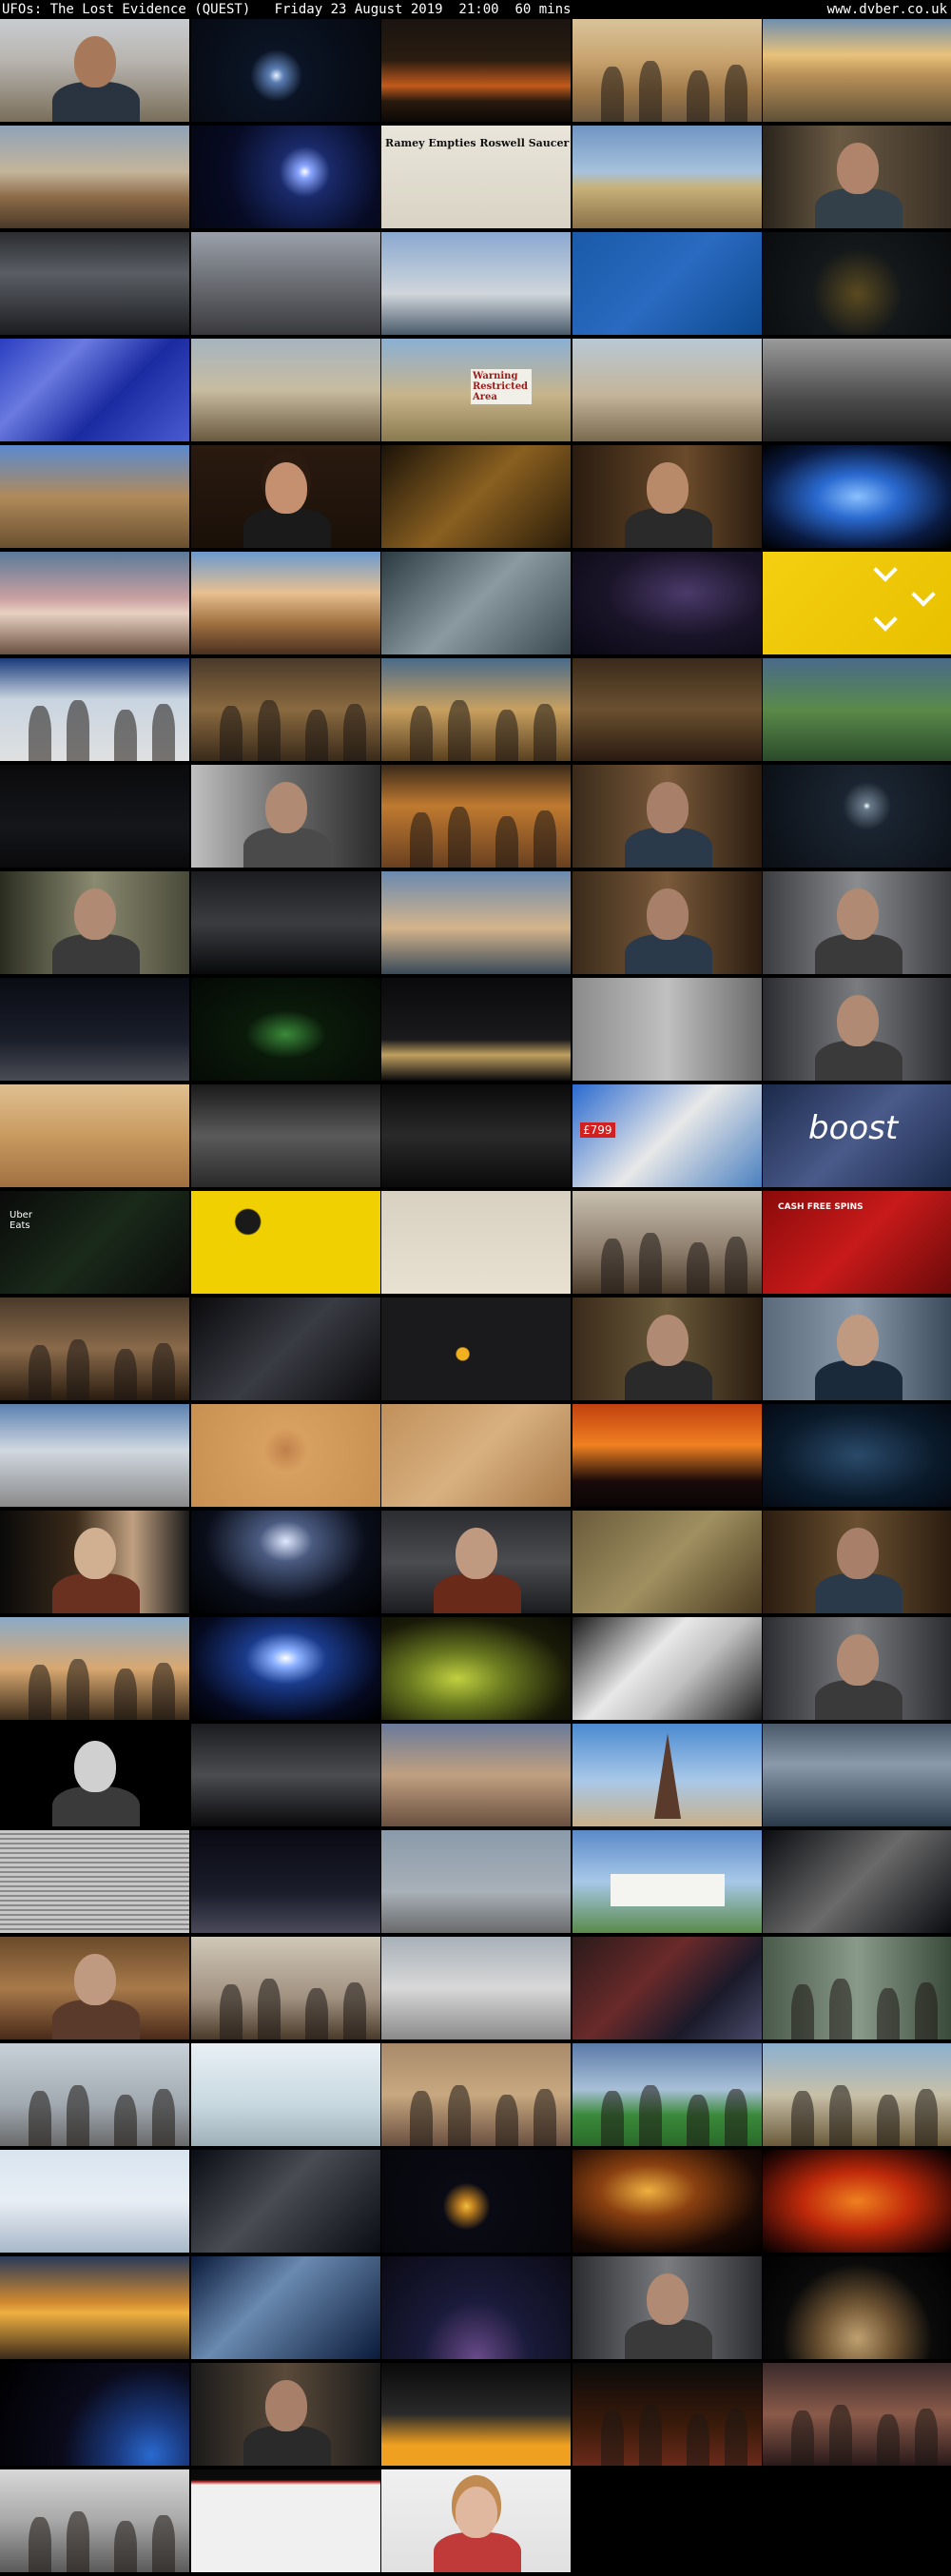 The width and height of the screenshot is (951, 2576). I want to click on thumbnail: £799, so click(667, 1135).